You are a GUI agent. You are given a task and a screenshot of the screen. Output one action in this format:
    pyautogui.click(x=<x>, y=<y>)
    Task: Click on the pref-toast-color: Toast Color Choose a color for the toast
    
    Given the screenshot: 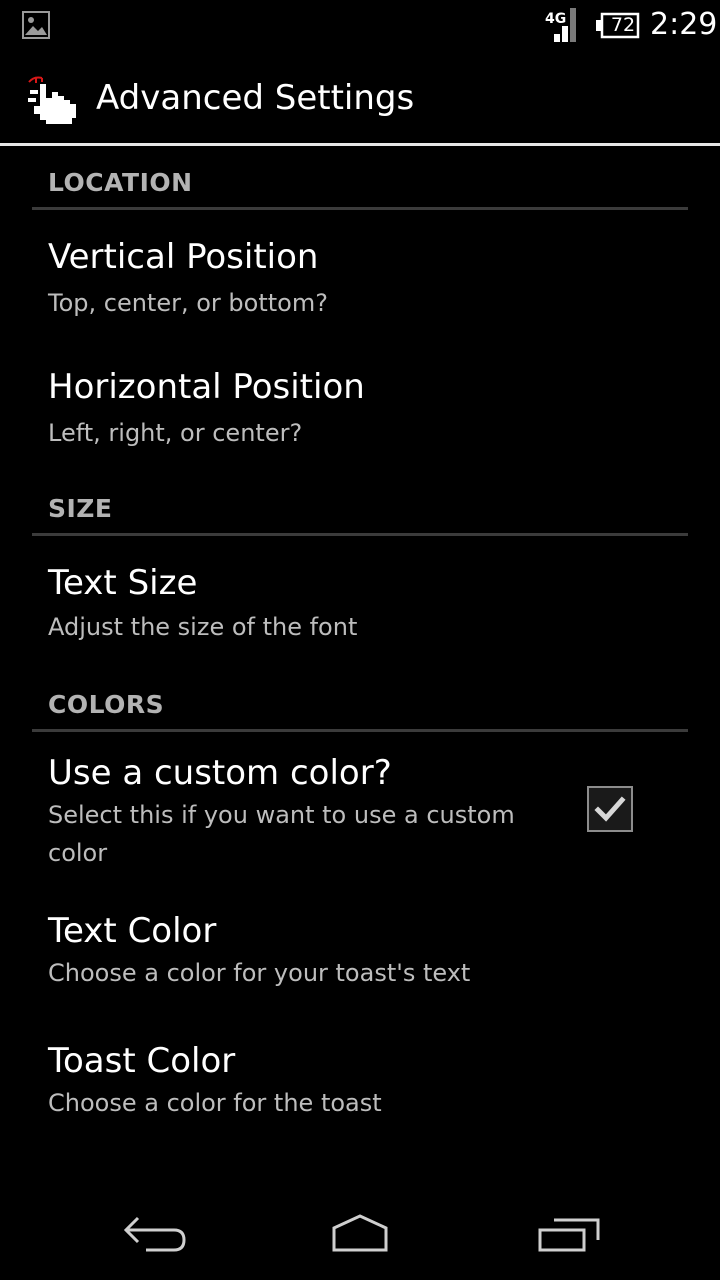 What is the action you would take?
    pyautogui.click(x=360, y=1083)
    